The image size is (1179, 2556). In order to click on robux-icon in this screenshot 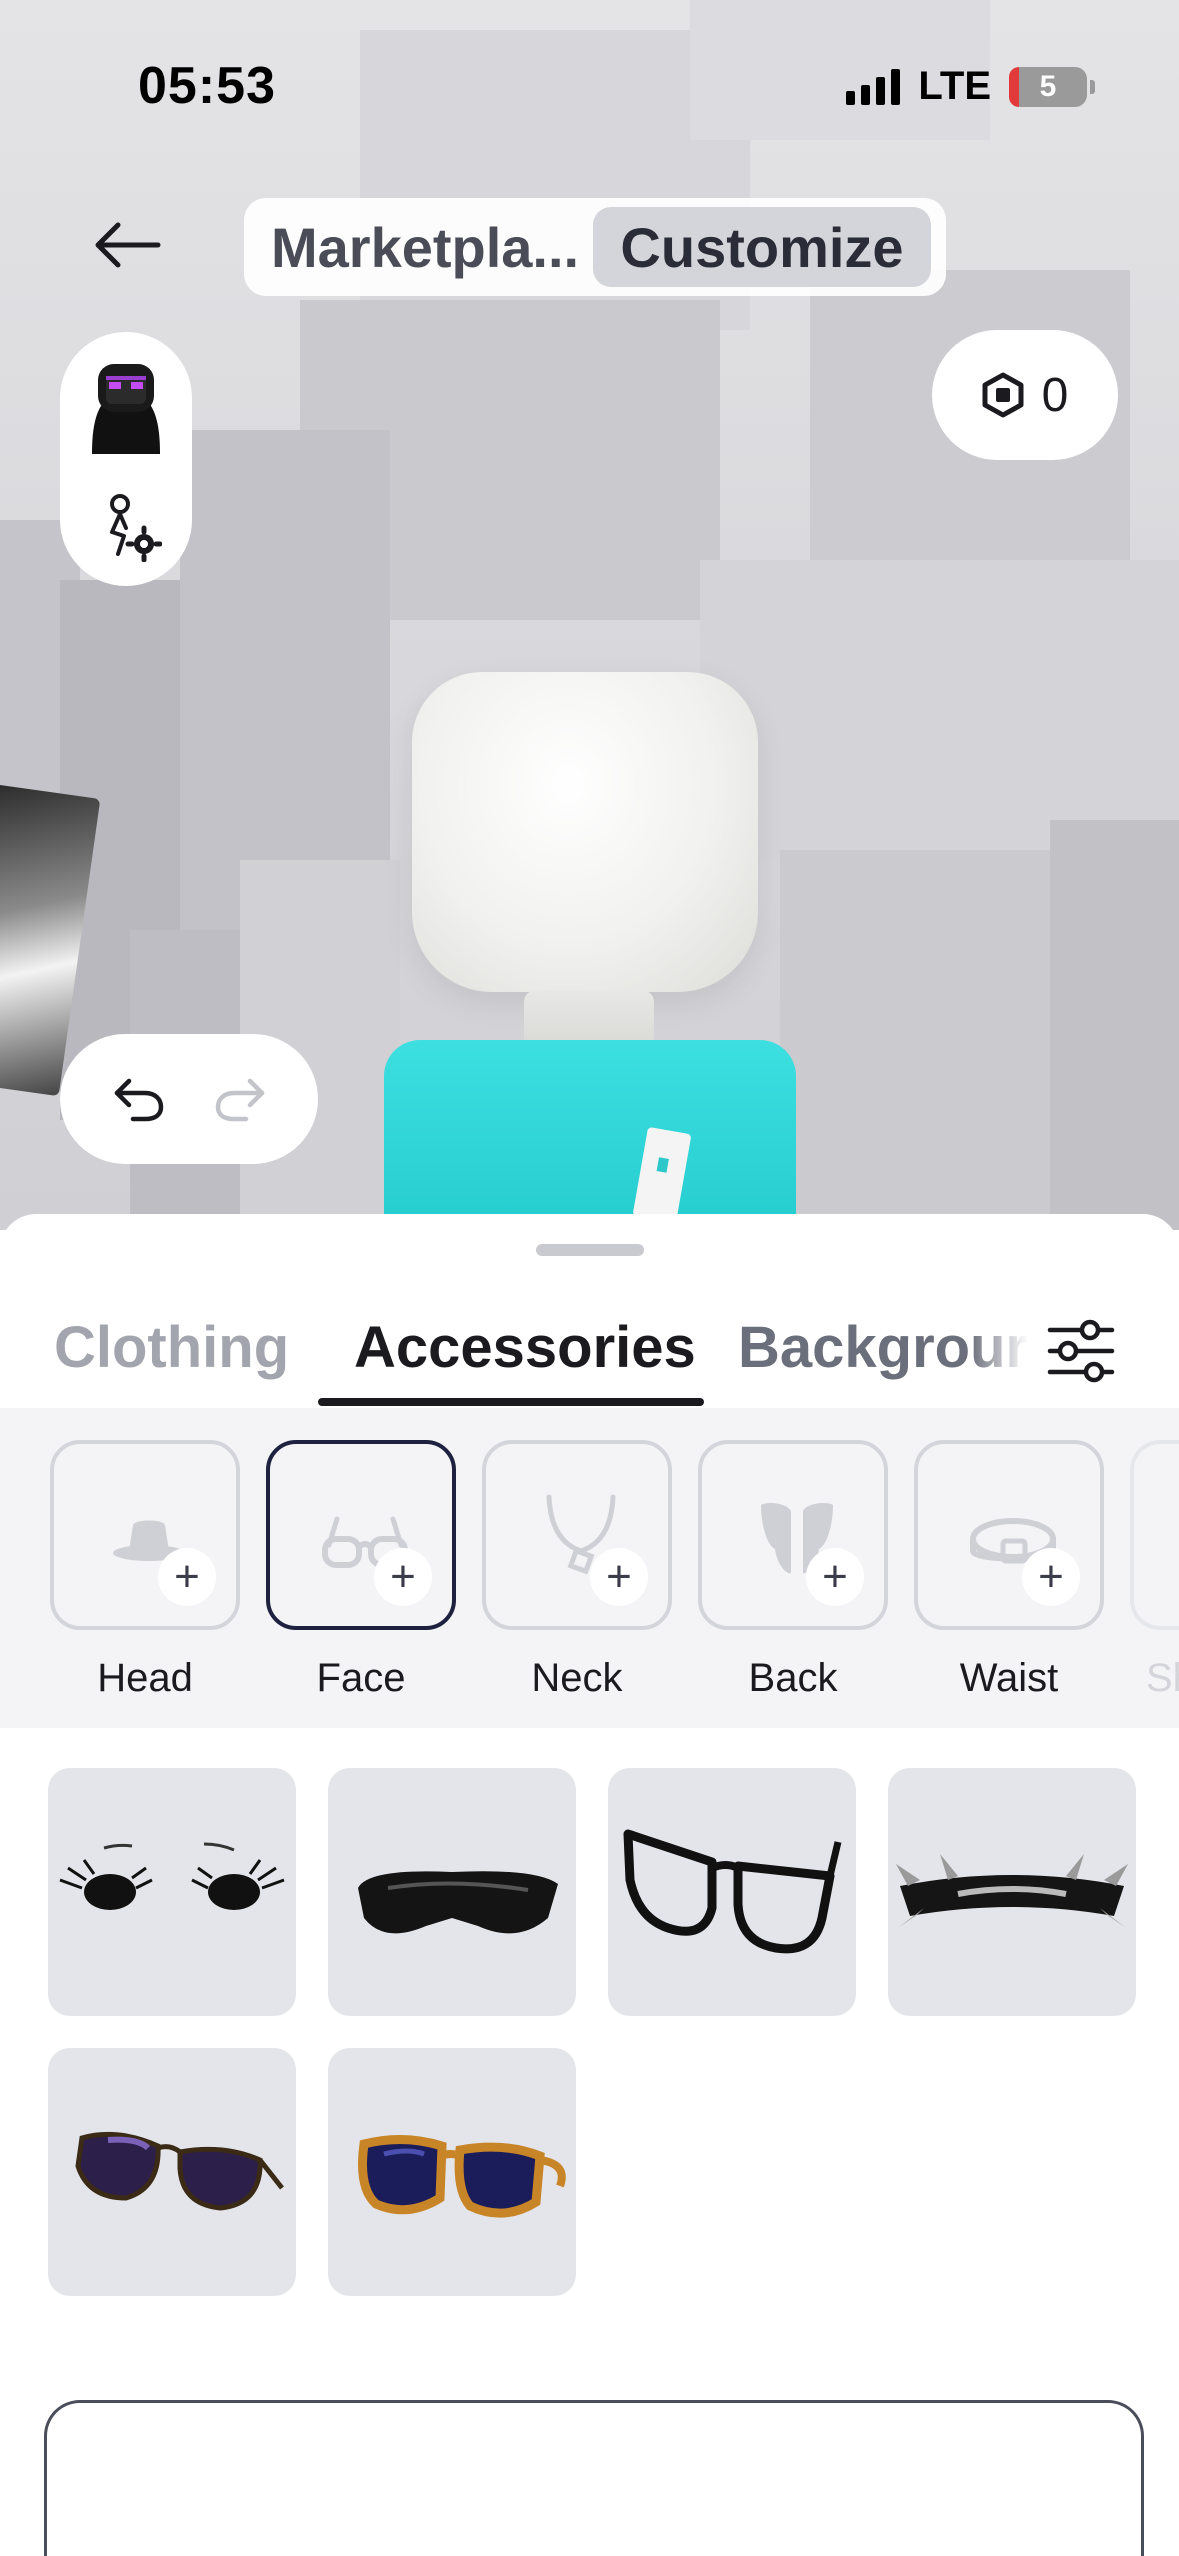, I will do `click(1003, 395)`.